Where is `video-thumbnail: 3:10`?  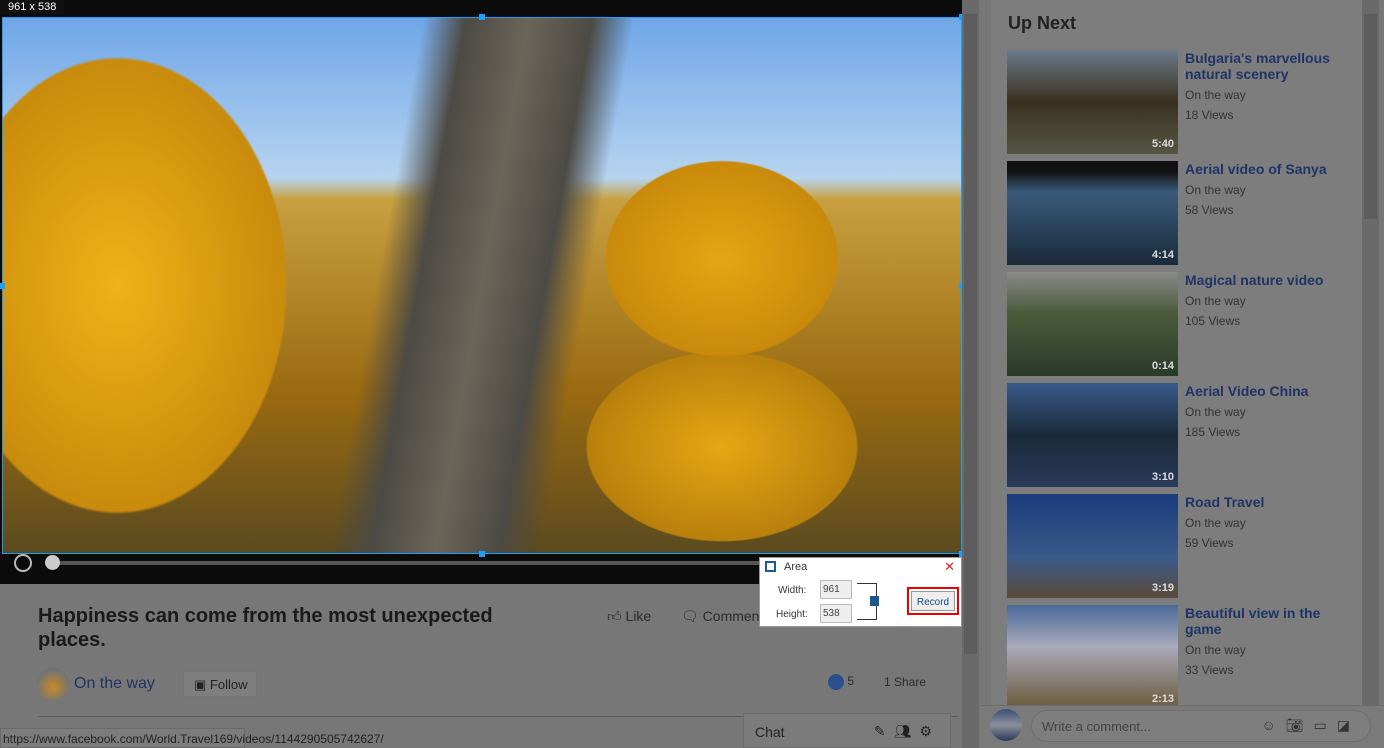 video-thumbnail: 3:10 is located at coordinates (1092, 435).